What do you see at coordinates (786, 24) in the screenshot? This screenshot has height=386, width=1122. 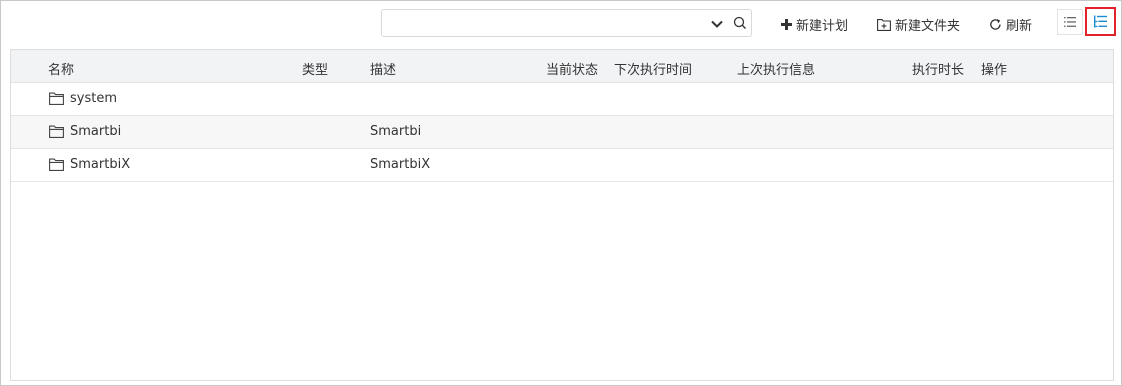 I see `plus-icon` at bounding box center [786, 24].